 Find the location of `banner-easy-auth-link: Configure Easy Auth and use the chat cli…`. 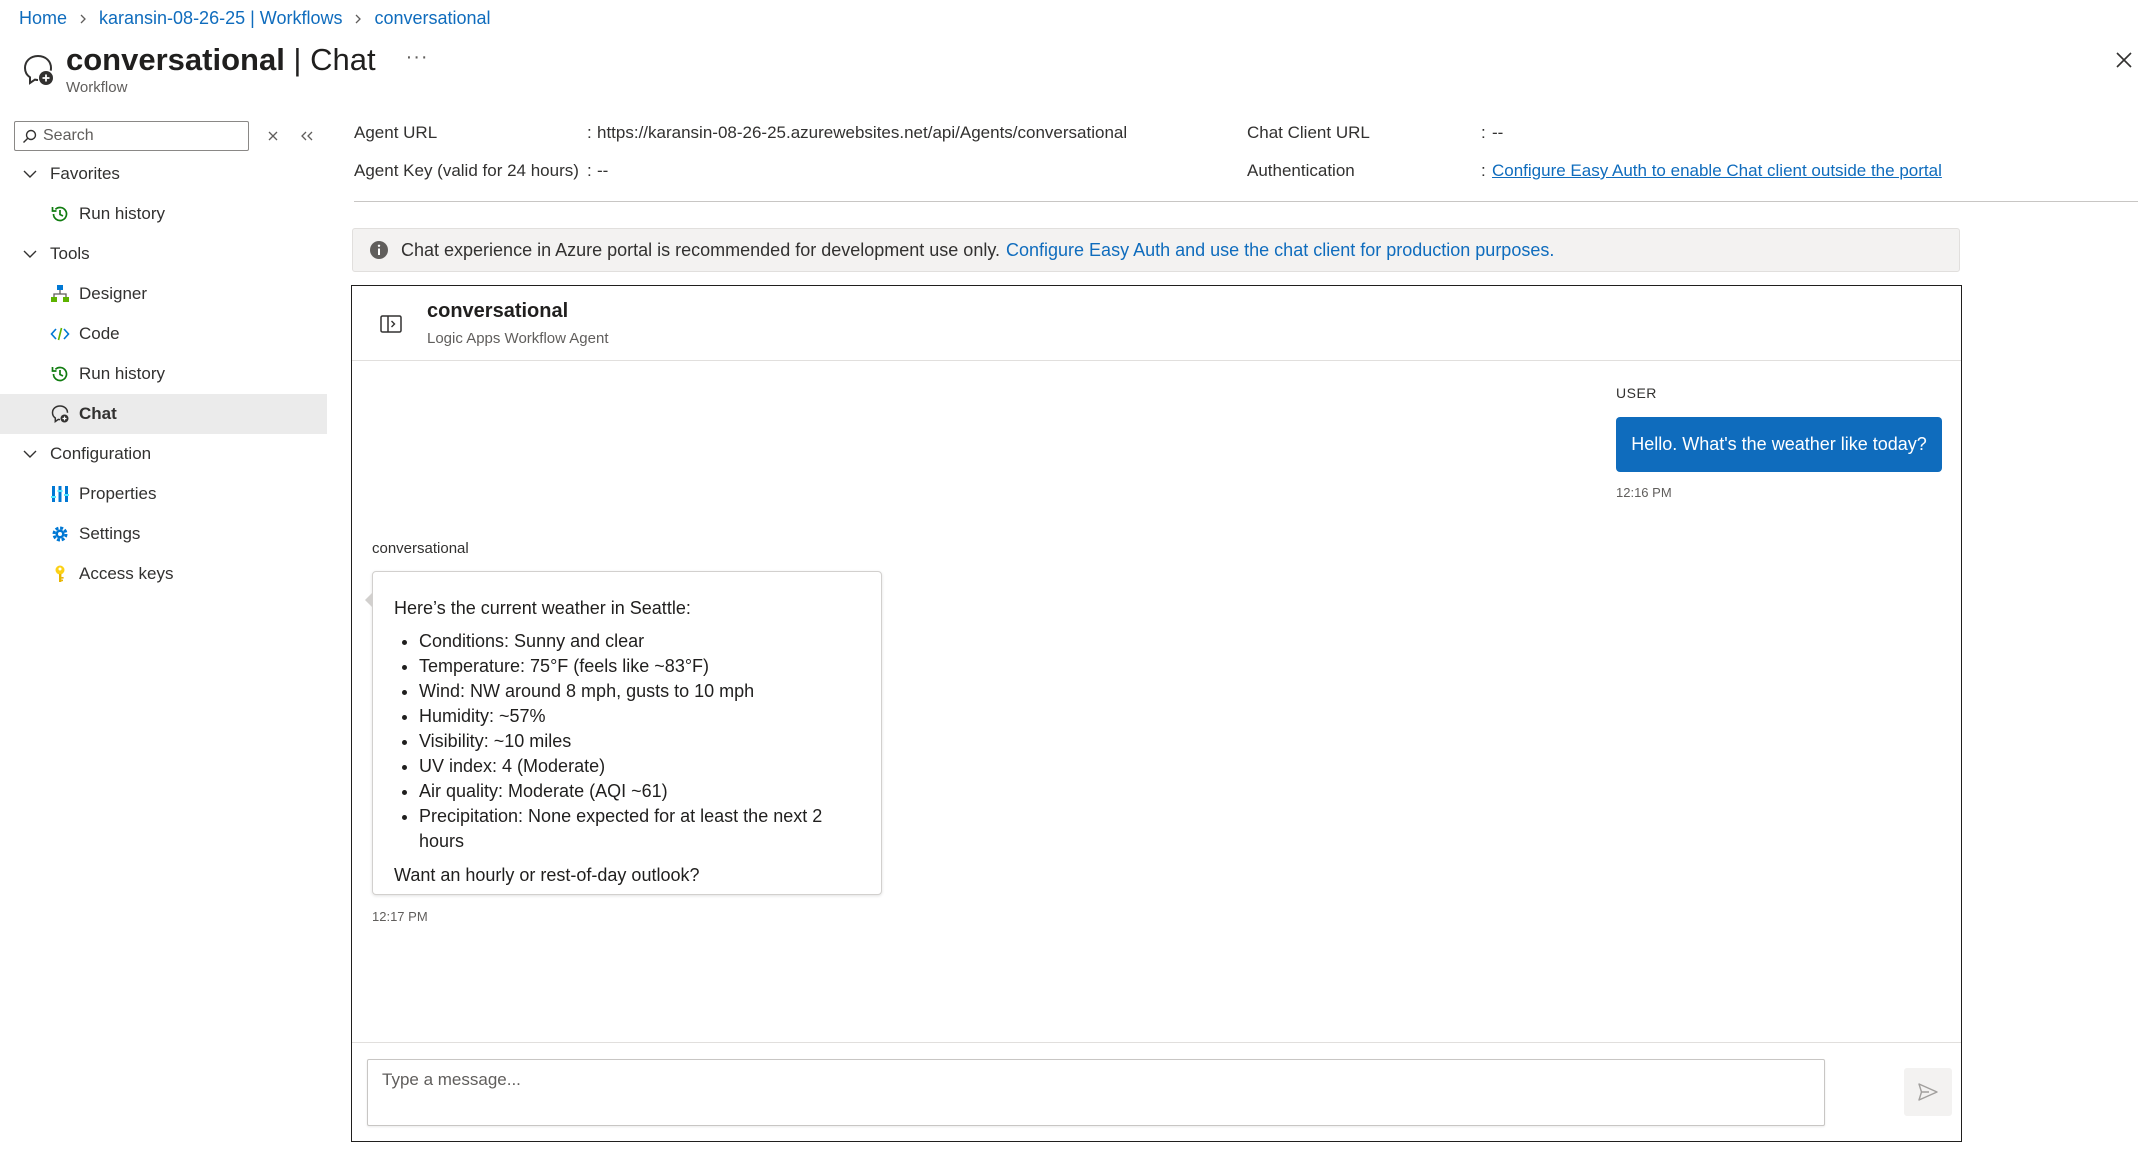

banner-easy-auth-link: Configure Easy Auth and use the chat cli… is located at coordinates (1280, 250).